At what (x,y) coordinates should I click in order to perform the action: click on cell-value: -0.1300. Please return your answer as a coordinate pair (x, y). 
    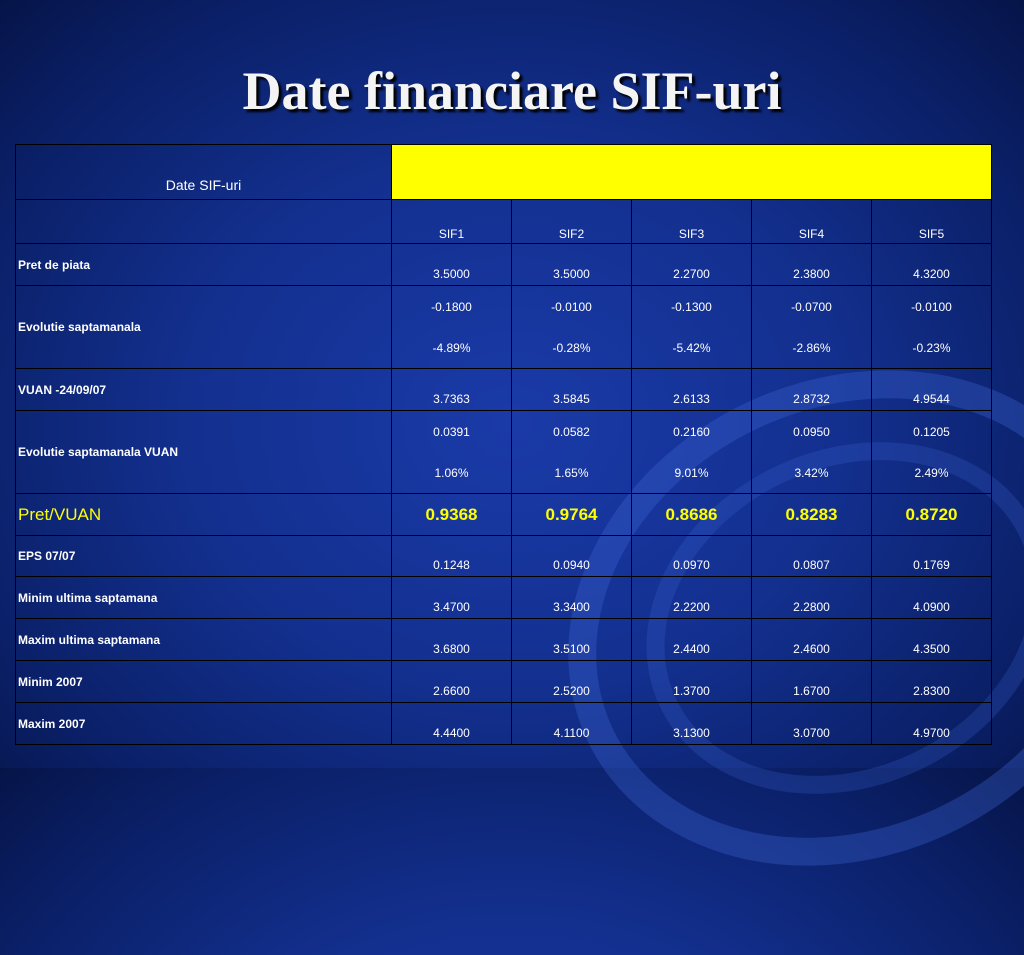
    Looking at the image, I should click on (691, 307).